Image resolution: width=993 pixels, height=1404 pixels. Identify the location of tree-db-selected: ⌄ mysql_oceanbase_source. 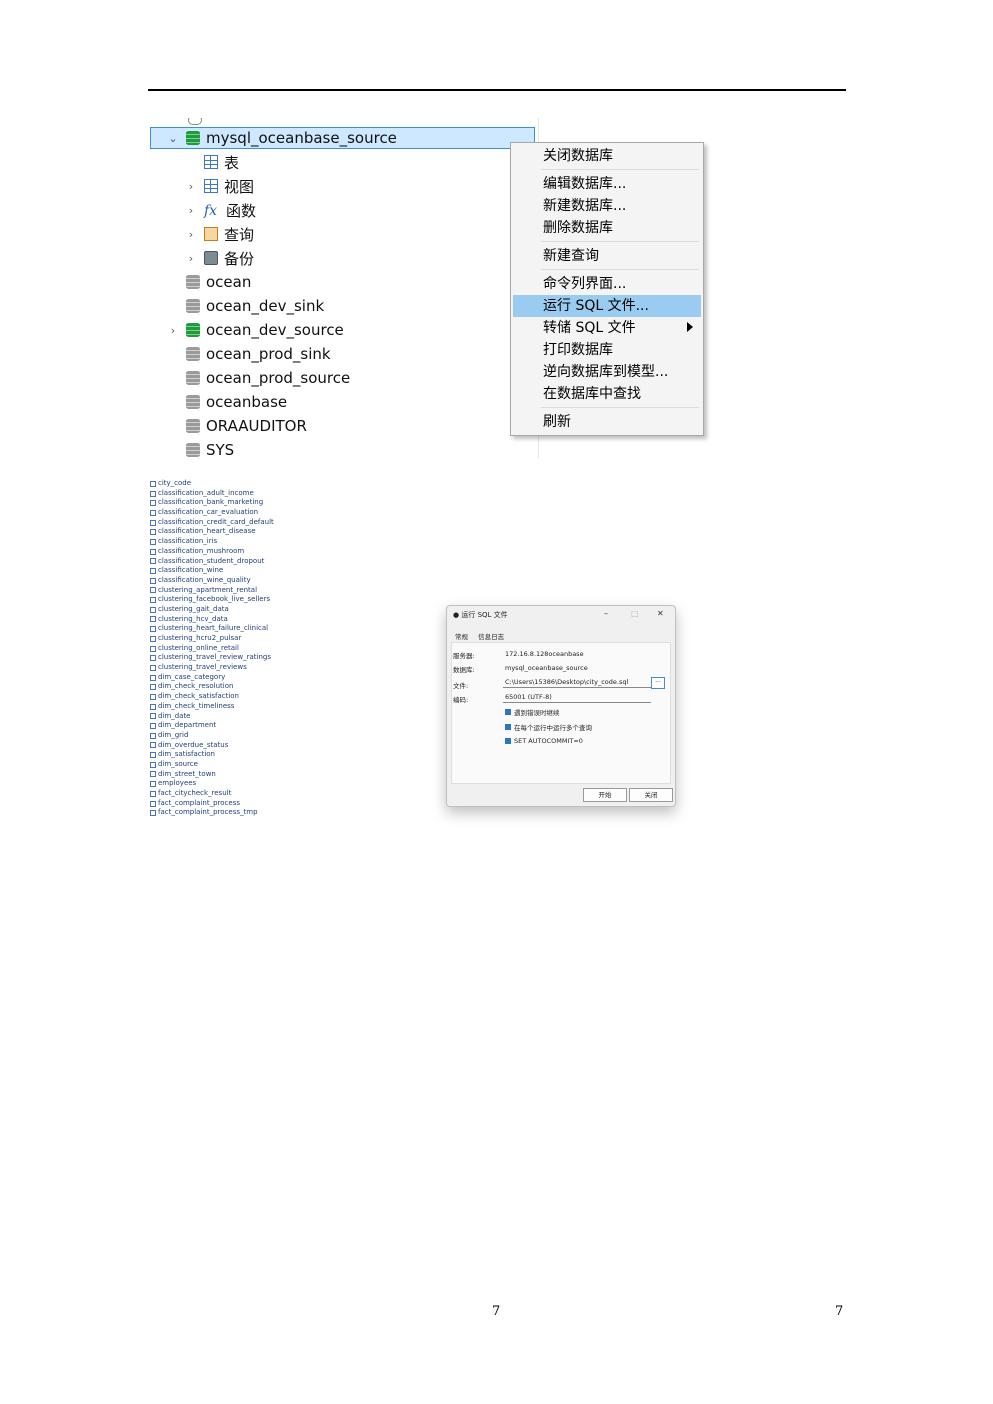
(281, 138).